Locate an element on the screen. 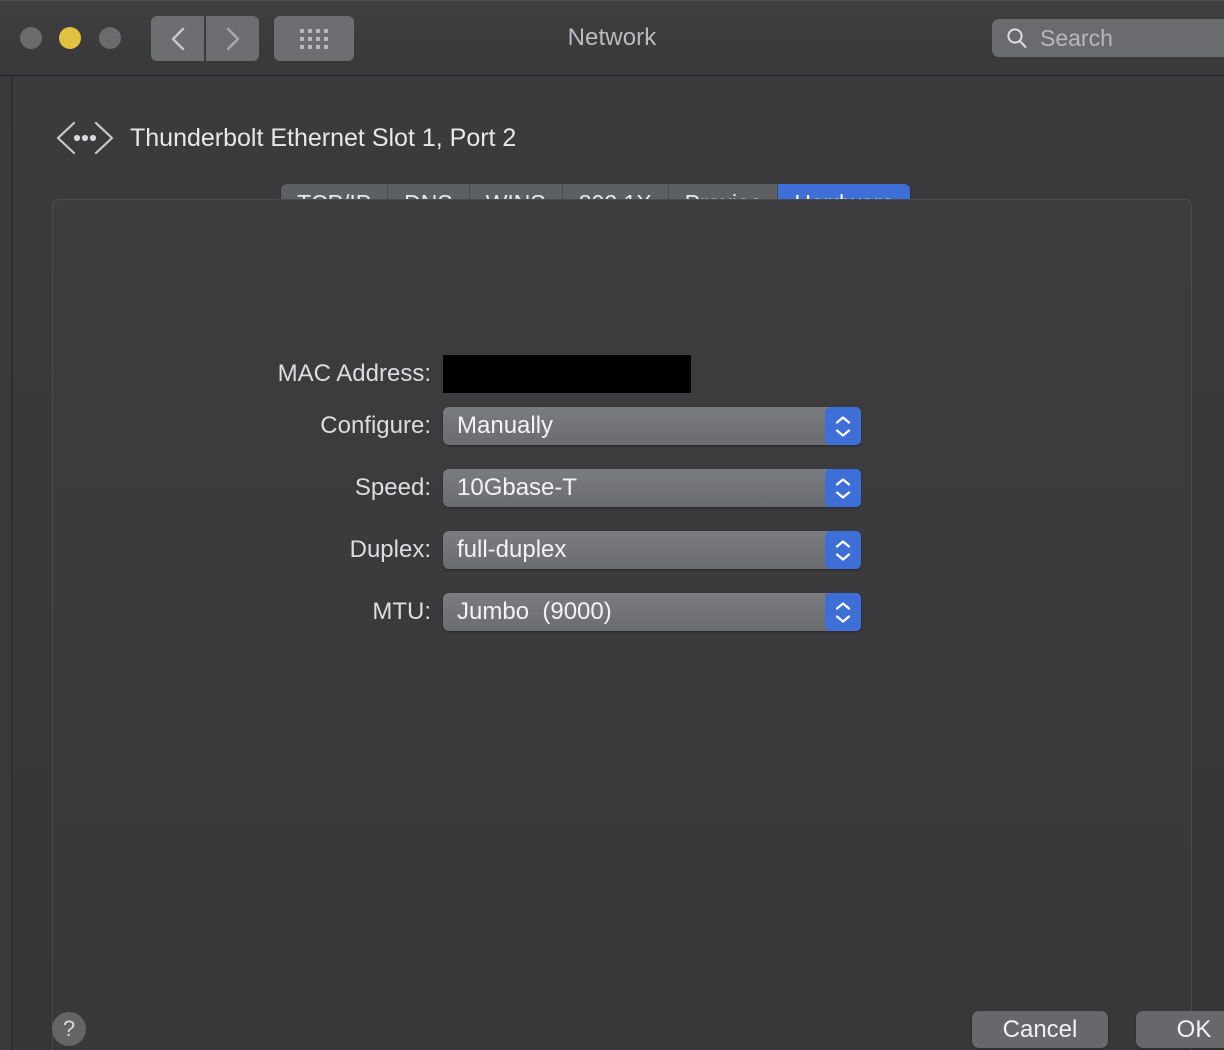 Image resolution: width=1224 pixels, height=1050 pixels. ok-button: OK is located at coordinates (1180, 1029).